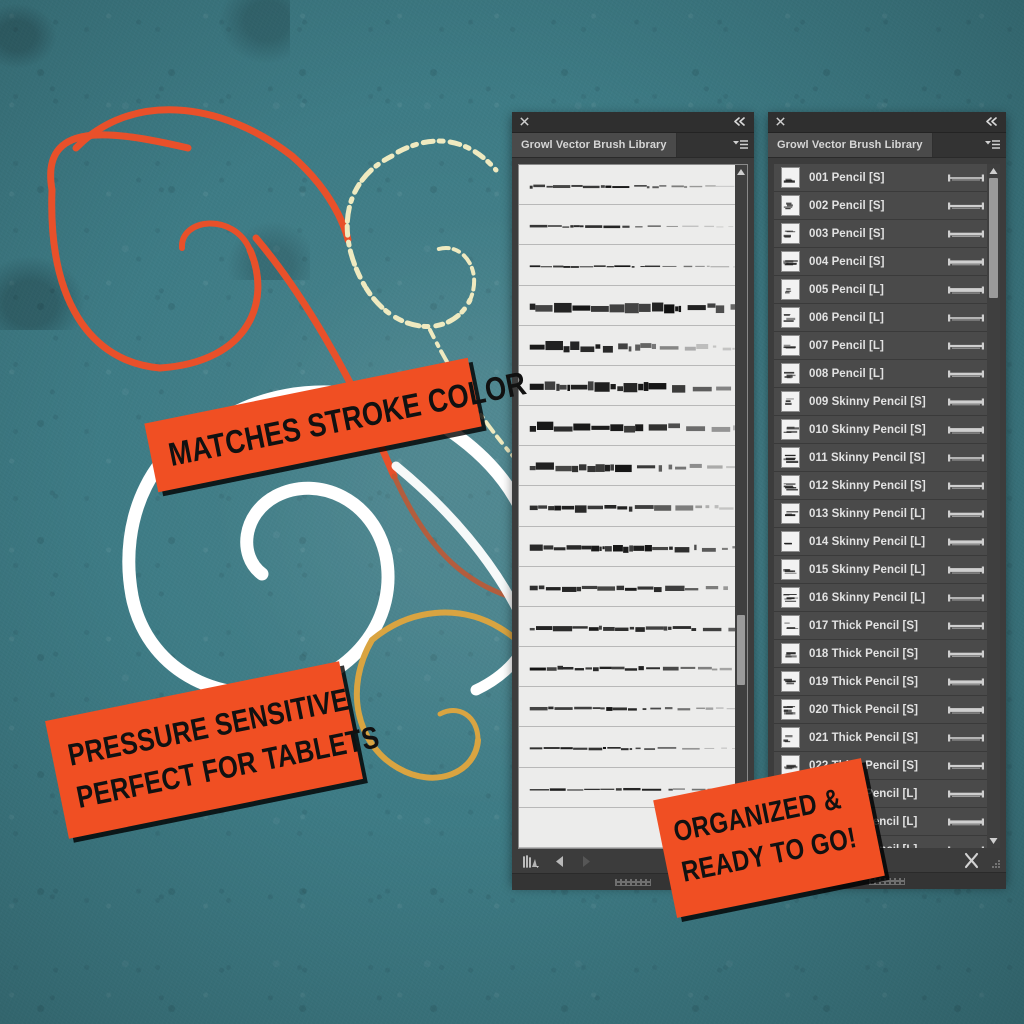  I want to click on brush-list-item: 007 Pencil [L], so click(887, 346).